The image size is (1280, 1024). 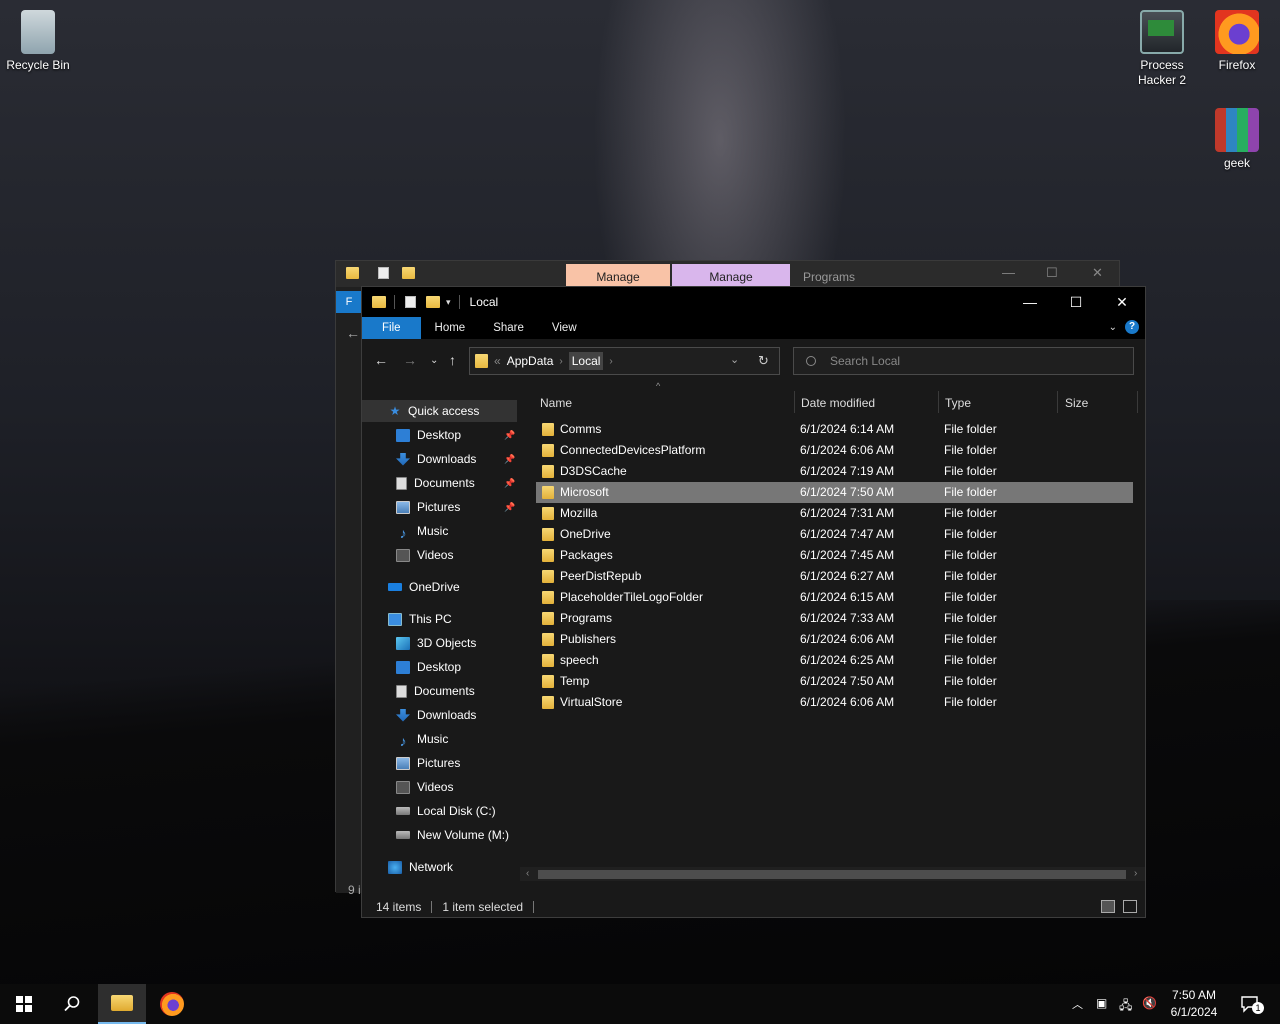 I want to click on scrollbar-thumb, so click(x=832, y=874).